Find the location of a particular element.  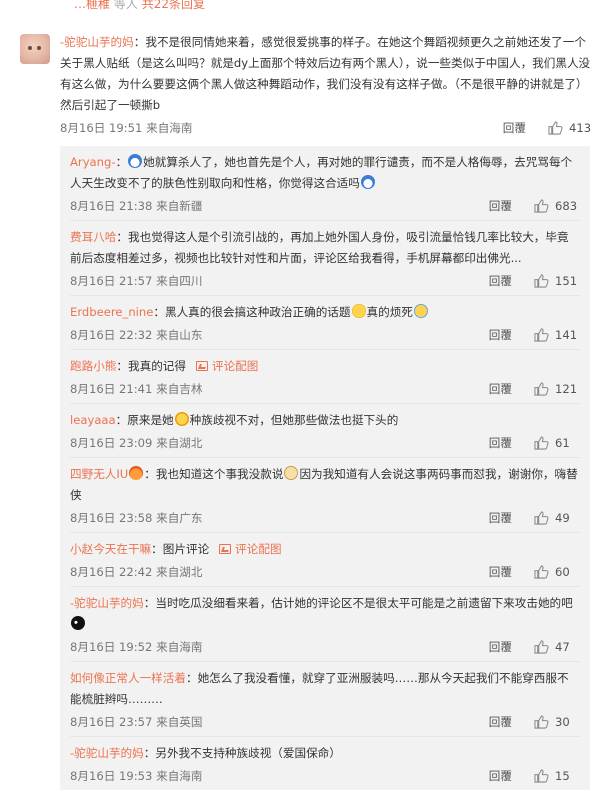

reply-body: 原来是她 is located at coordinates (150, 420).